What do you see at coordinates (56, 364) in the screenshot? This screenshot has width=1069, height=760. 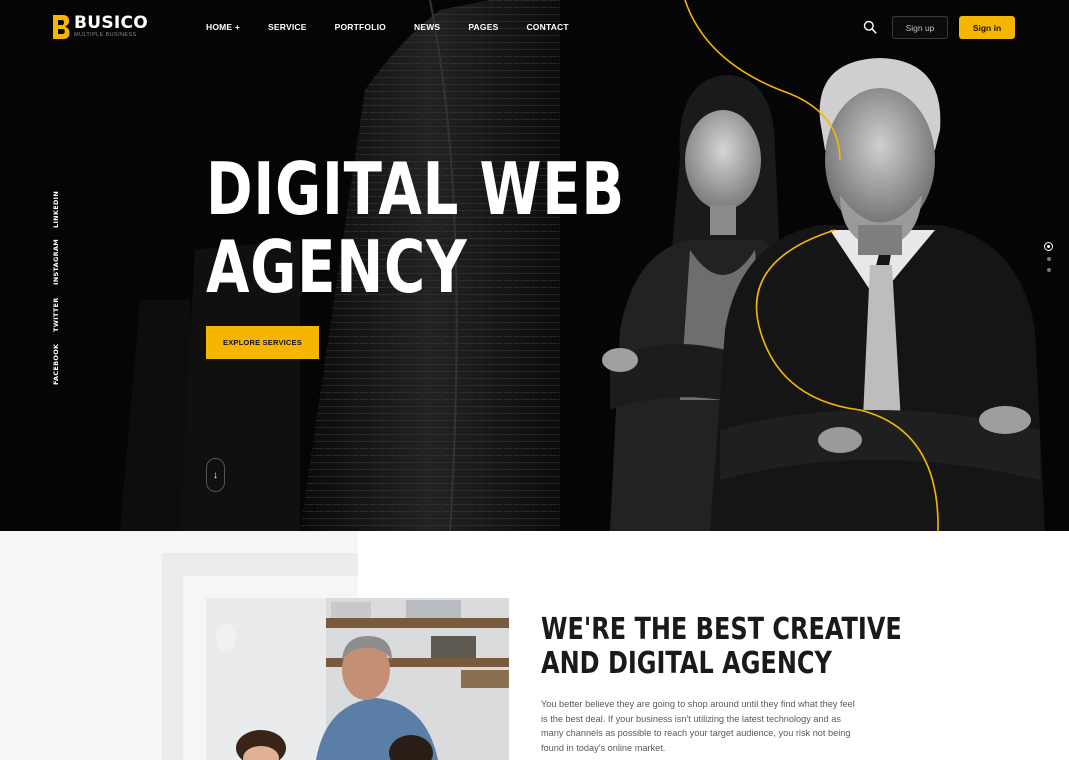 I see `social-link-facebook: FACEBOOK` at bounding box center [56, 364].